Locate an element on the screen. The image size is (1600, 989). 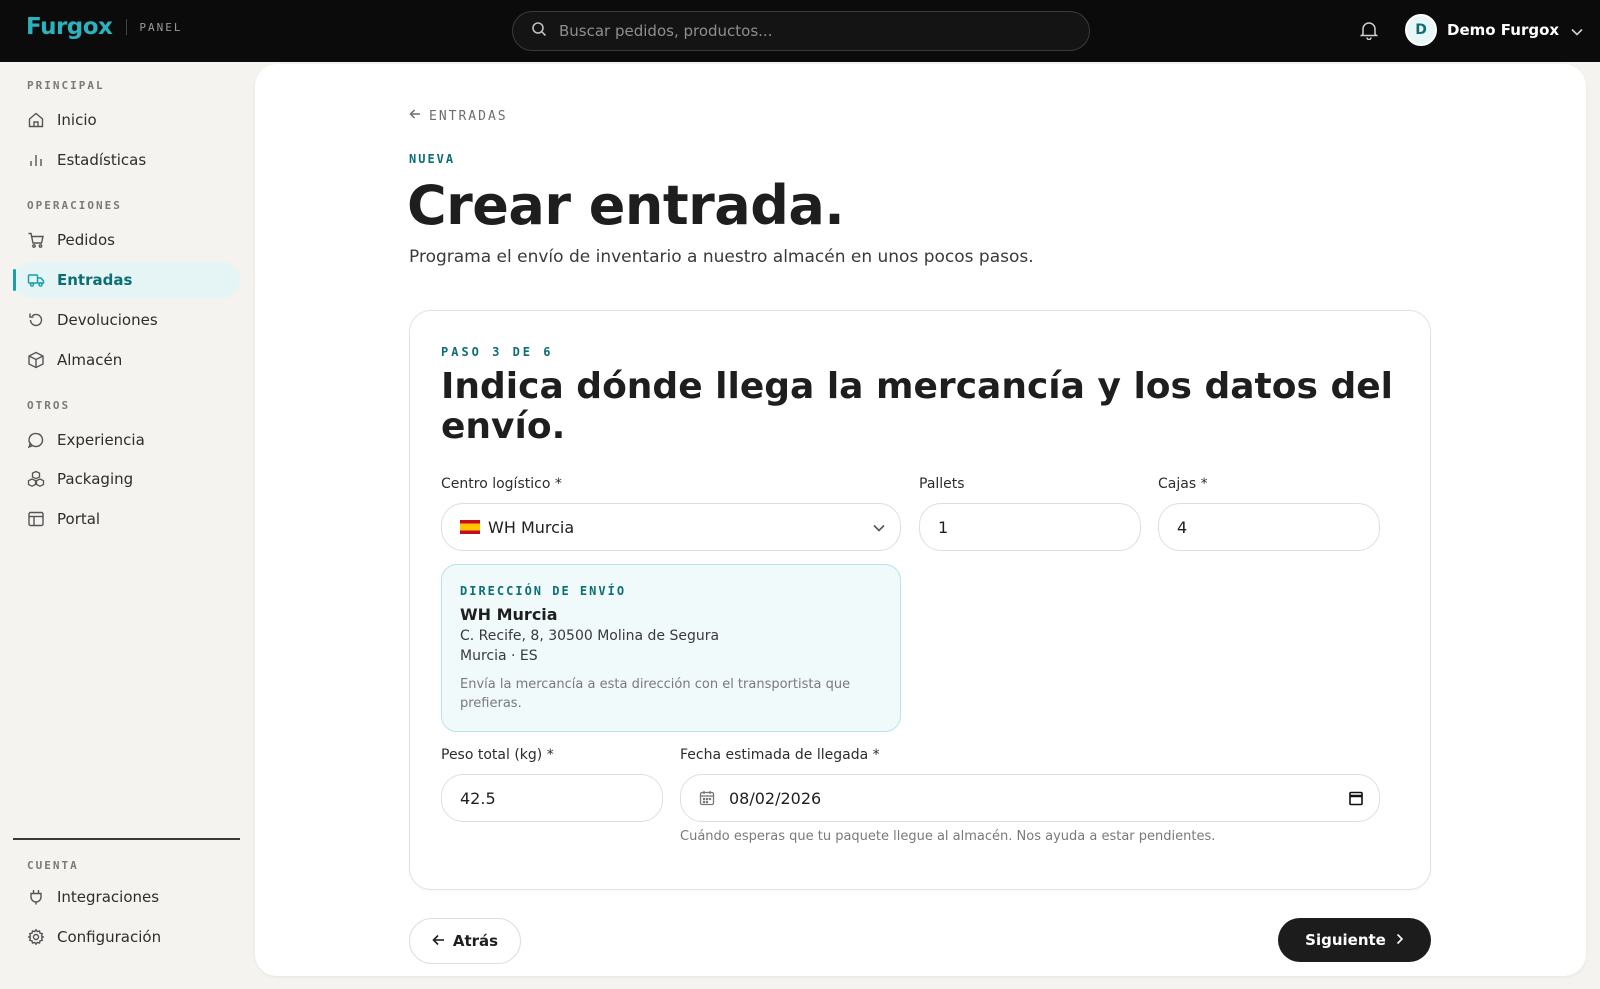
sidebar-item-label: Pedidos is located at coordinates (86, 240).